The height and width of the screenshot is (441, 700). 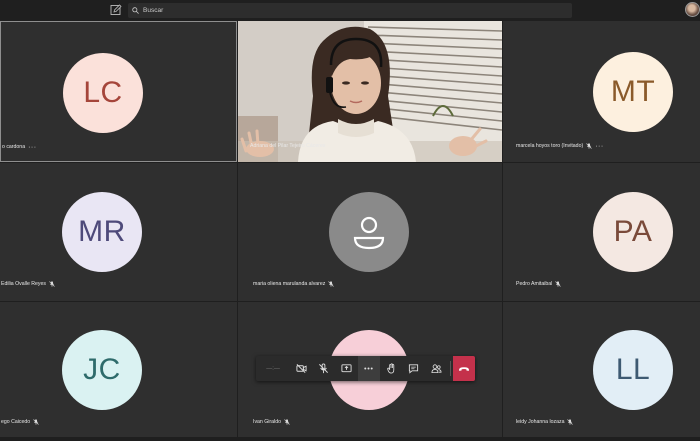 I want to click on participant-name-row: Ivan Giraldo, so click(x=271, y=422).